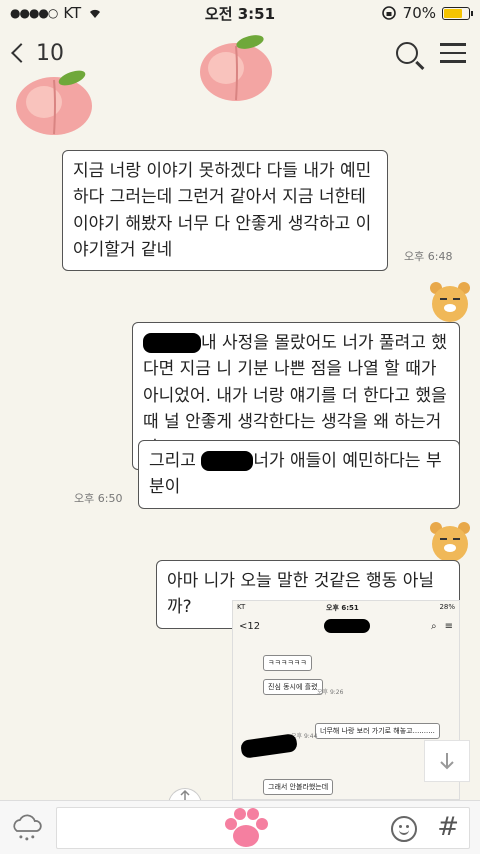 Image resolution: width=480 pixels, height=854 pixels. What do you see at coordinates (293, 687) in the screenshot?
I see `embedded-bubble: 진심 동시에 흘렸` at bounding box center [293, 687].